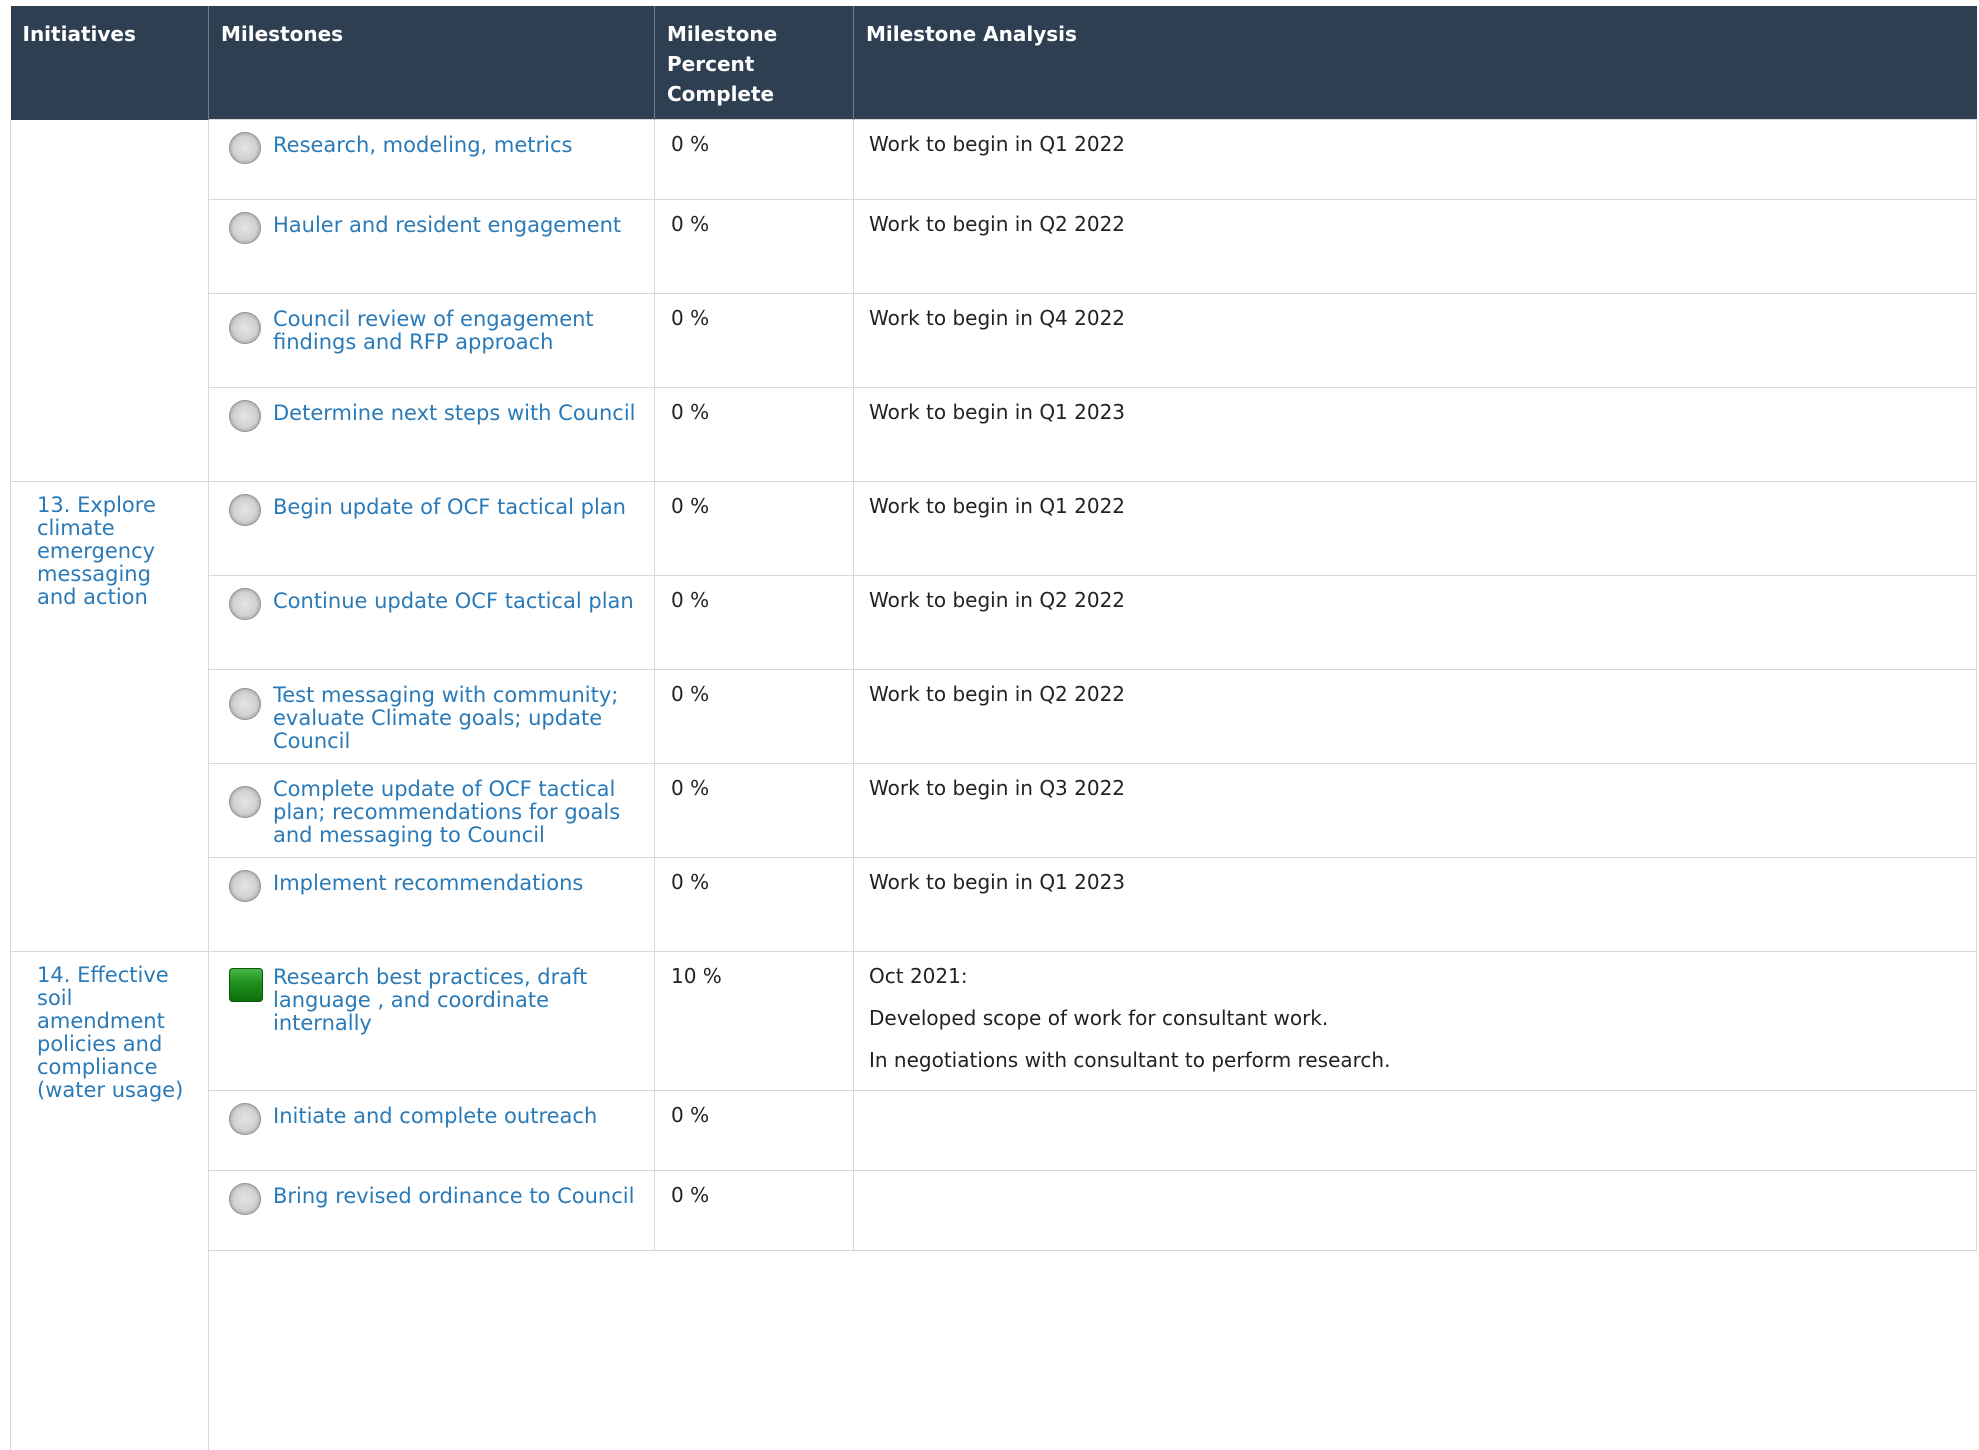  Describe the element at coordinates (1415, 340) in the screenshot. I see `analysis-cell: Work to begin in Q4 2022` at that location.